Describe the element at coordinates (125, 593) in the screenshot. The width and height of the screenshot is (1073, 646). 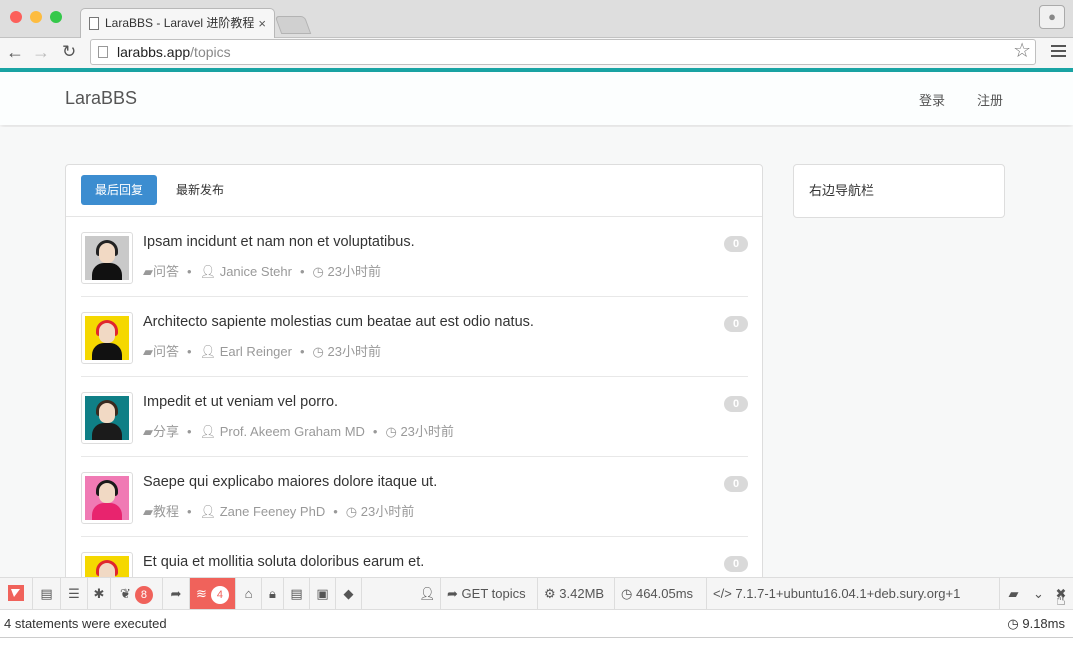
I see `leaf-icon: ❦` at that location.